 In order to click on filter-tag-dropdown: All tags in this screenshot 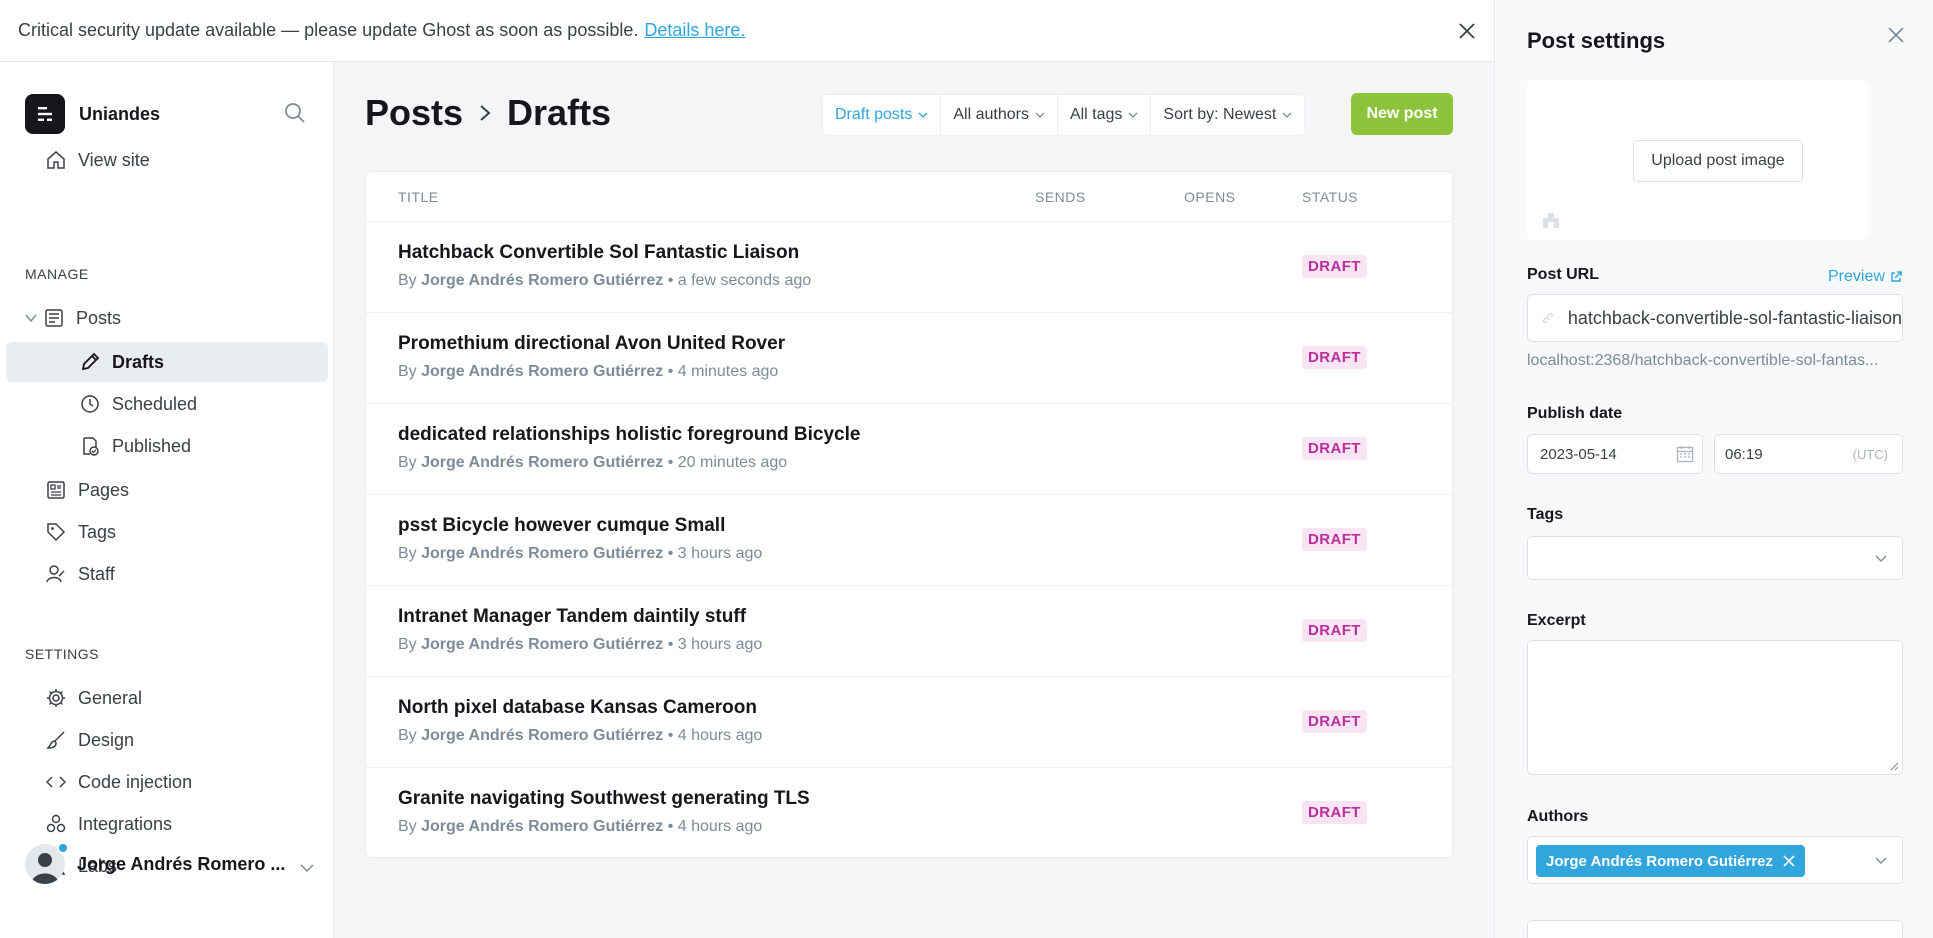, I will do `click(1105, 115)`.